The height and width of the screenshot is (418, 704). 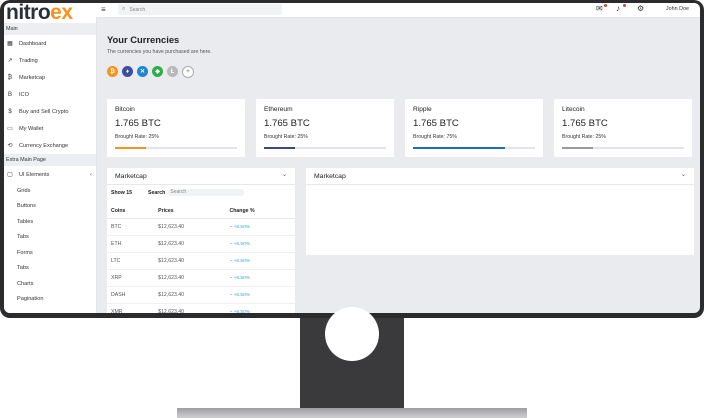 What do you see at coordinates (131, 308) in the screenshot?
I see `table-cell: XMR` at bounding box center [131, 308].